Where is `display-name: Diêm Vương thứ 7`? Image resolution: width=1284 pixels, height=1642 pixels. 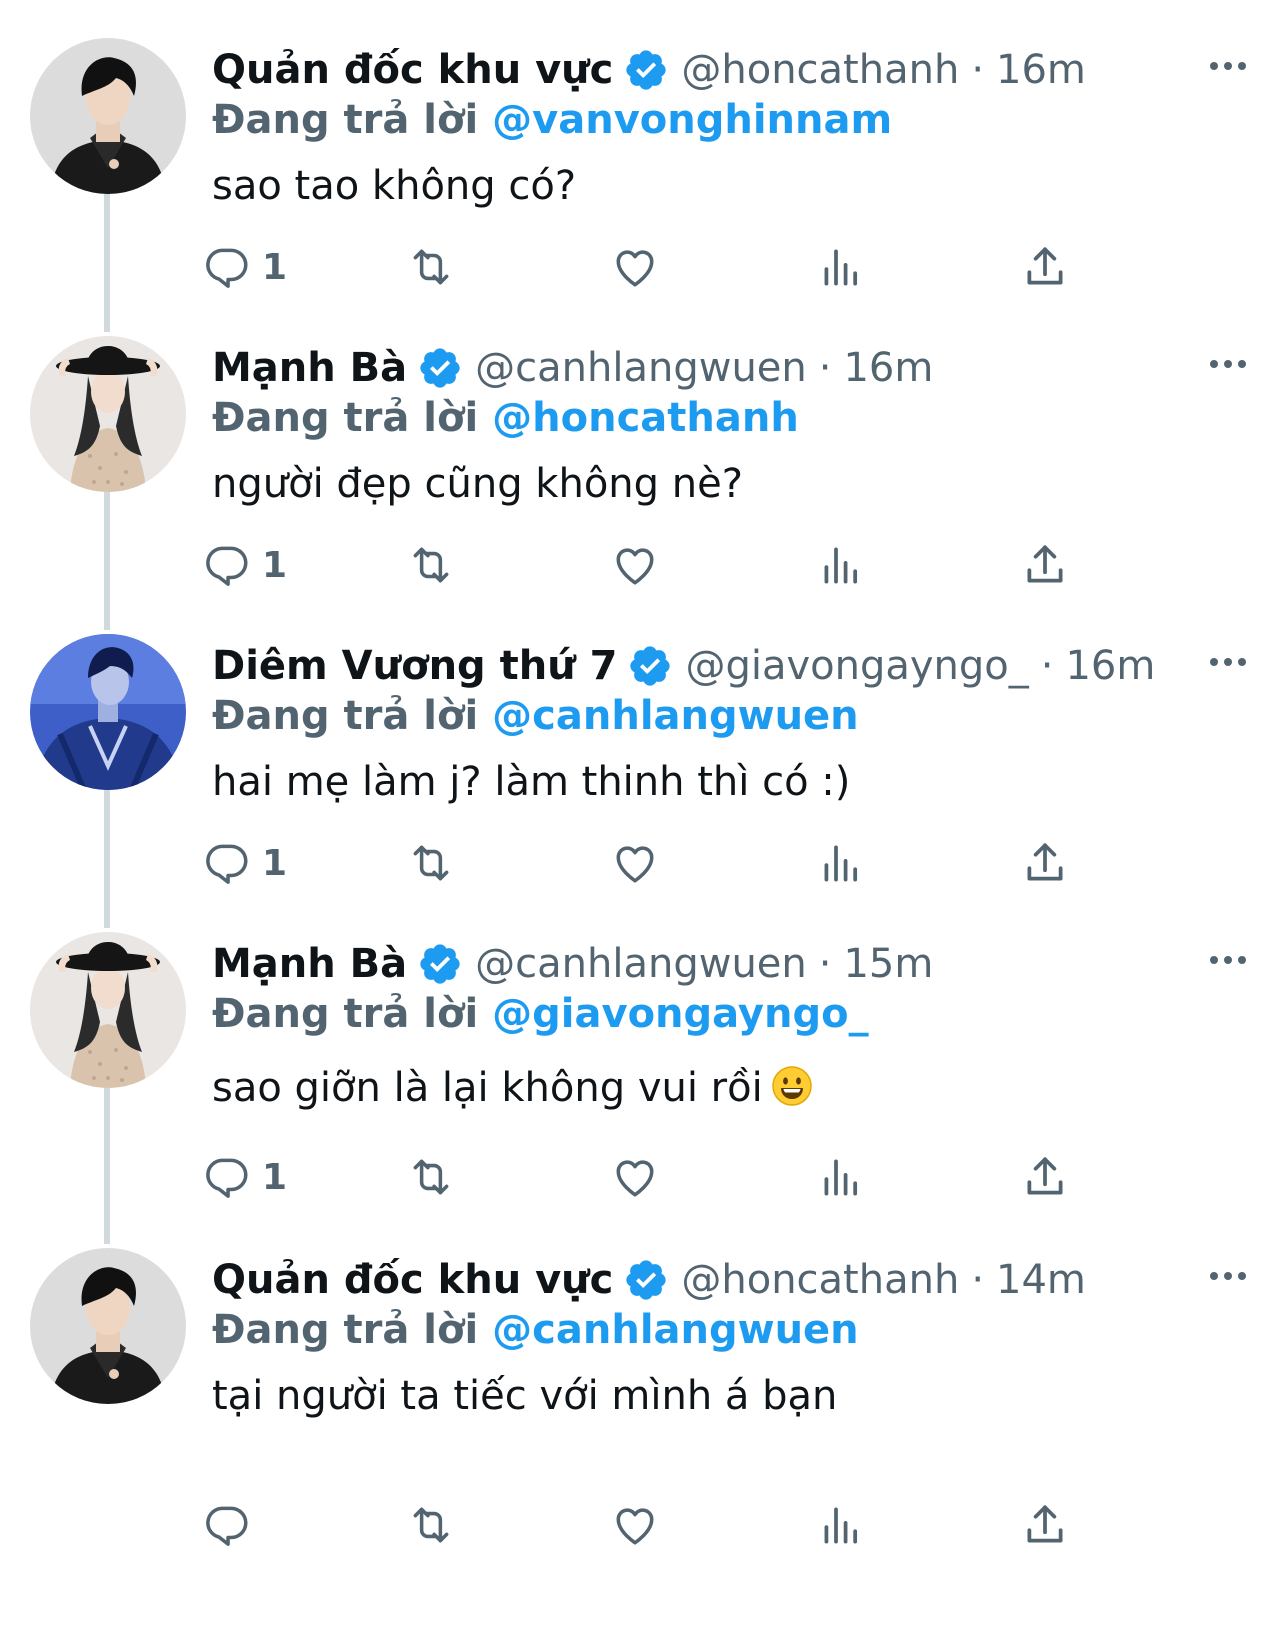 display-name: Diêm Vương thứ 7 is located at coordinates (414, 666).